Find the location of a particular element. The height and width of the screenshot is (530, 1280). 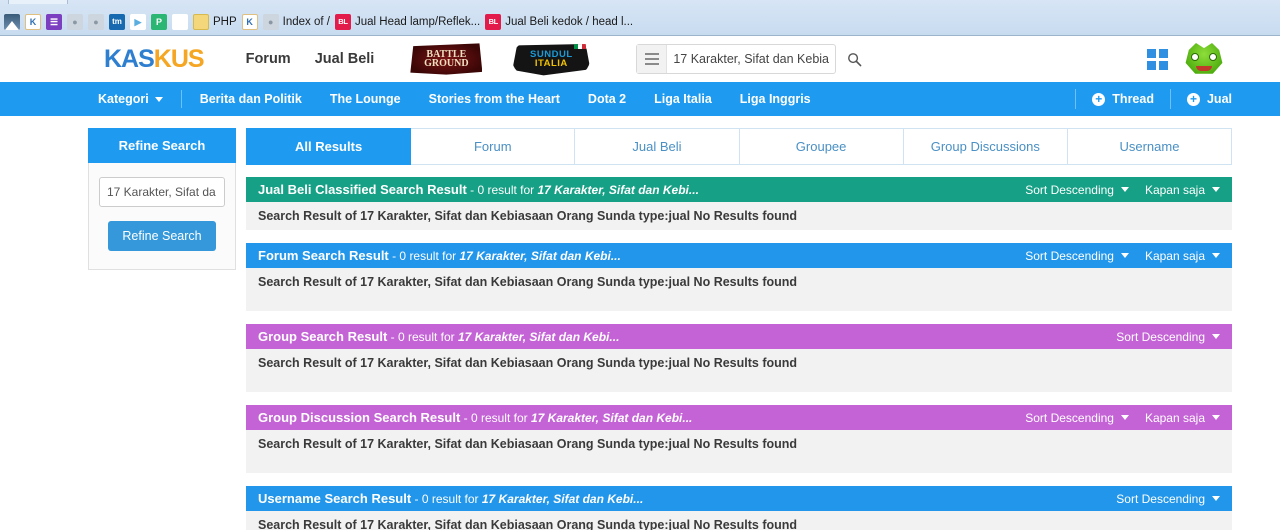

bookmark-item: ▶ is located at coordinates (138, 22).